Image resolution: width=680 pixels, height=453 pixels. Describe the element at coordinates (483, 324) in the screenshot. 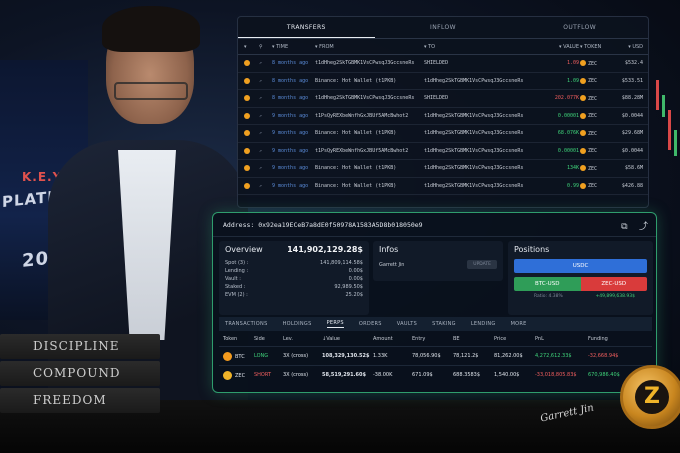

I see `tab-lending: LENDING` at that location.